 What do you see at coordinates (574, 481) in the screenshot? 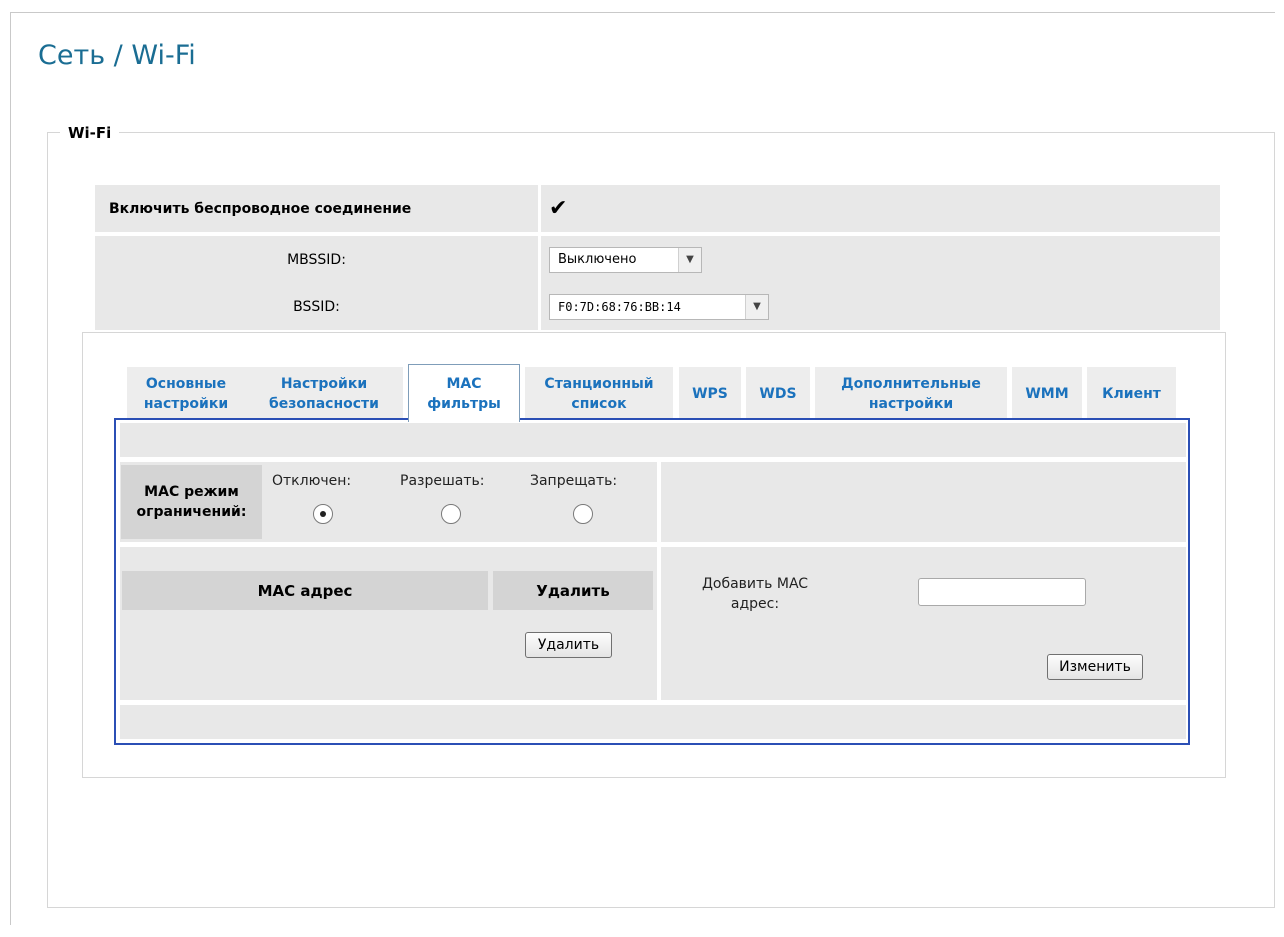
I see `option-deny-label: Запрещать:` at bounding box center [574, 481].